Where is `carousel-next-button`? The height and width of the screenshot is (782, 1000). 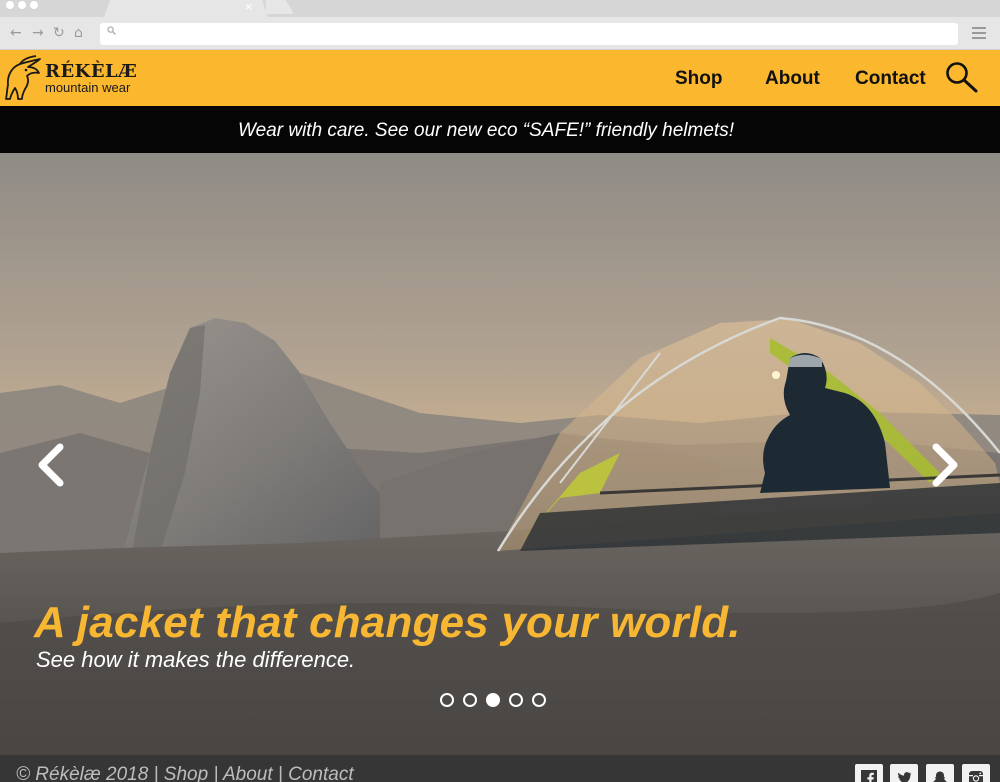 carousel-next-button is located at coordinates (945, 465).